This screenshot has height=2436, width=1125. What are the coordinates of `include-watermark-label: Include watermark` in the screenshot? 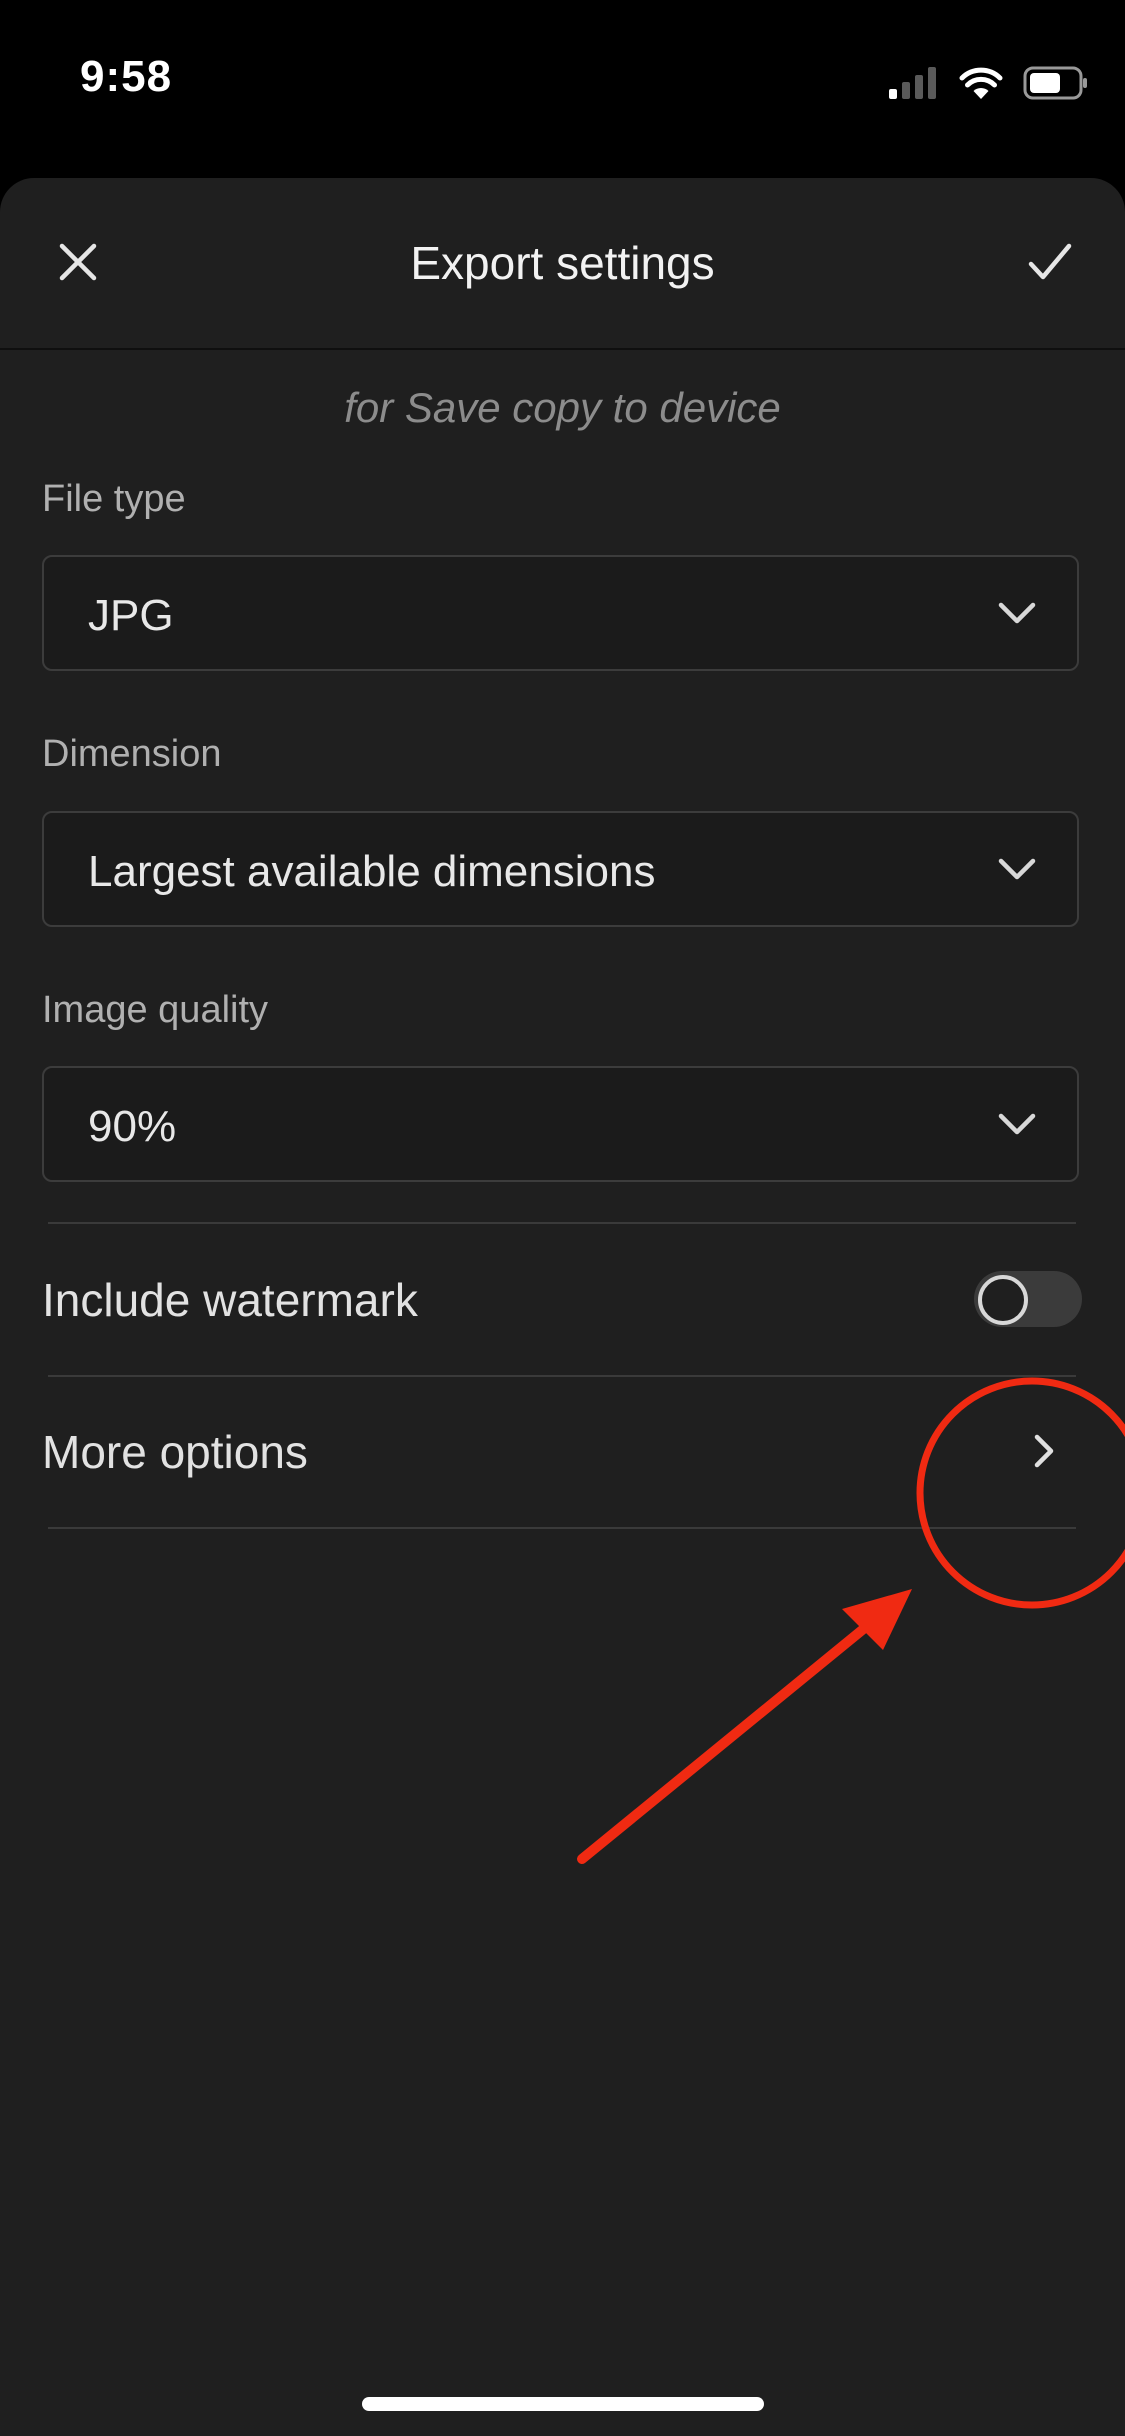 It's located at (230, 1300).